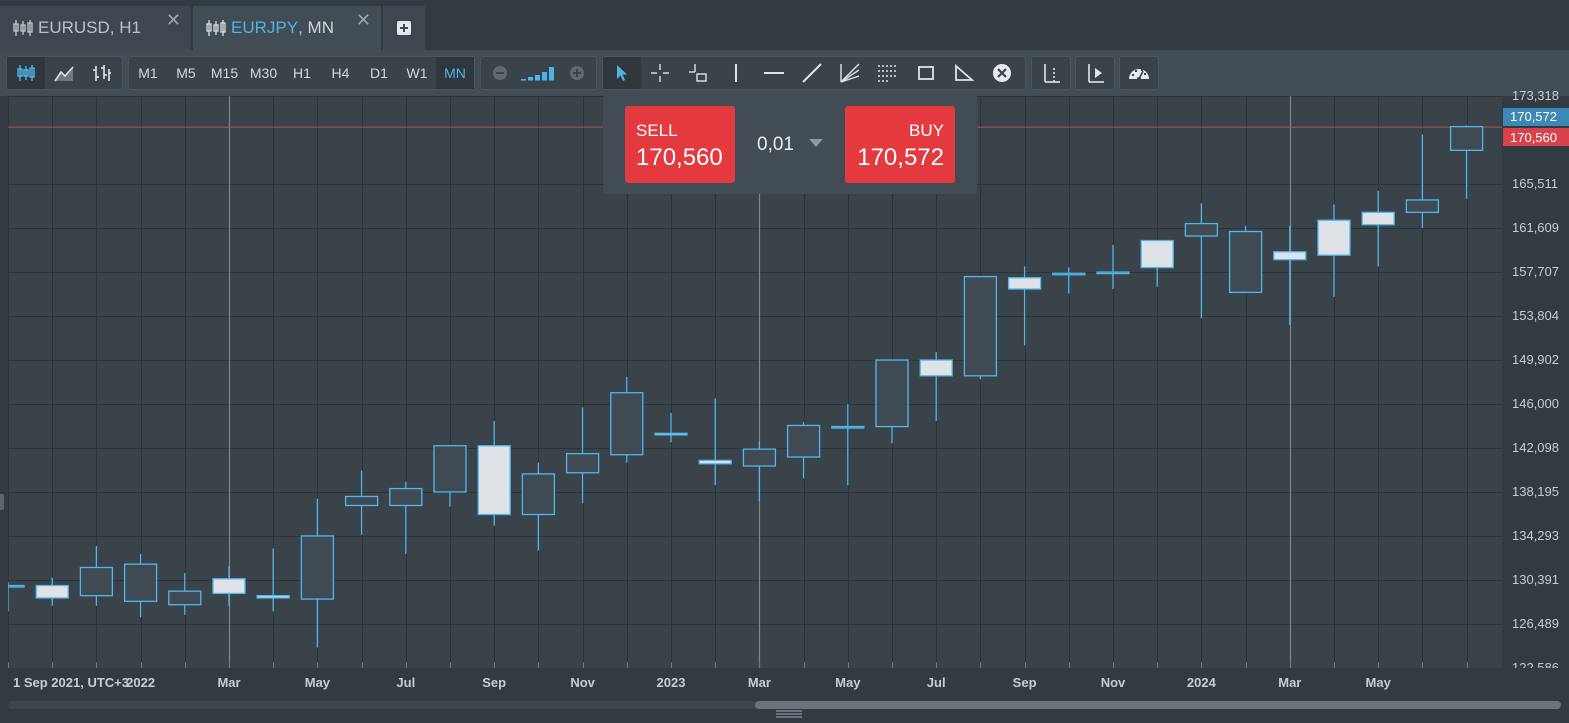 Image resolution: width=1569 pixels, height=723 pixels. What do you see at coordinates (1535, 228) in the screenshot?
I see `y-tick-label: 161,609` at bounding box center [1535, 228].